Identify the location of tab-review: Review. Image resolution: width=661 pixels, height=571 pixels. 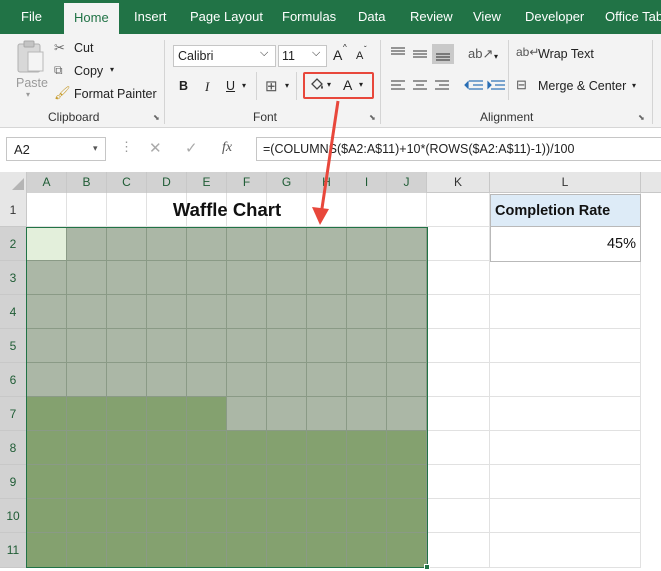
(431, 17).